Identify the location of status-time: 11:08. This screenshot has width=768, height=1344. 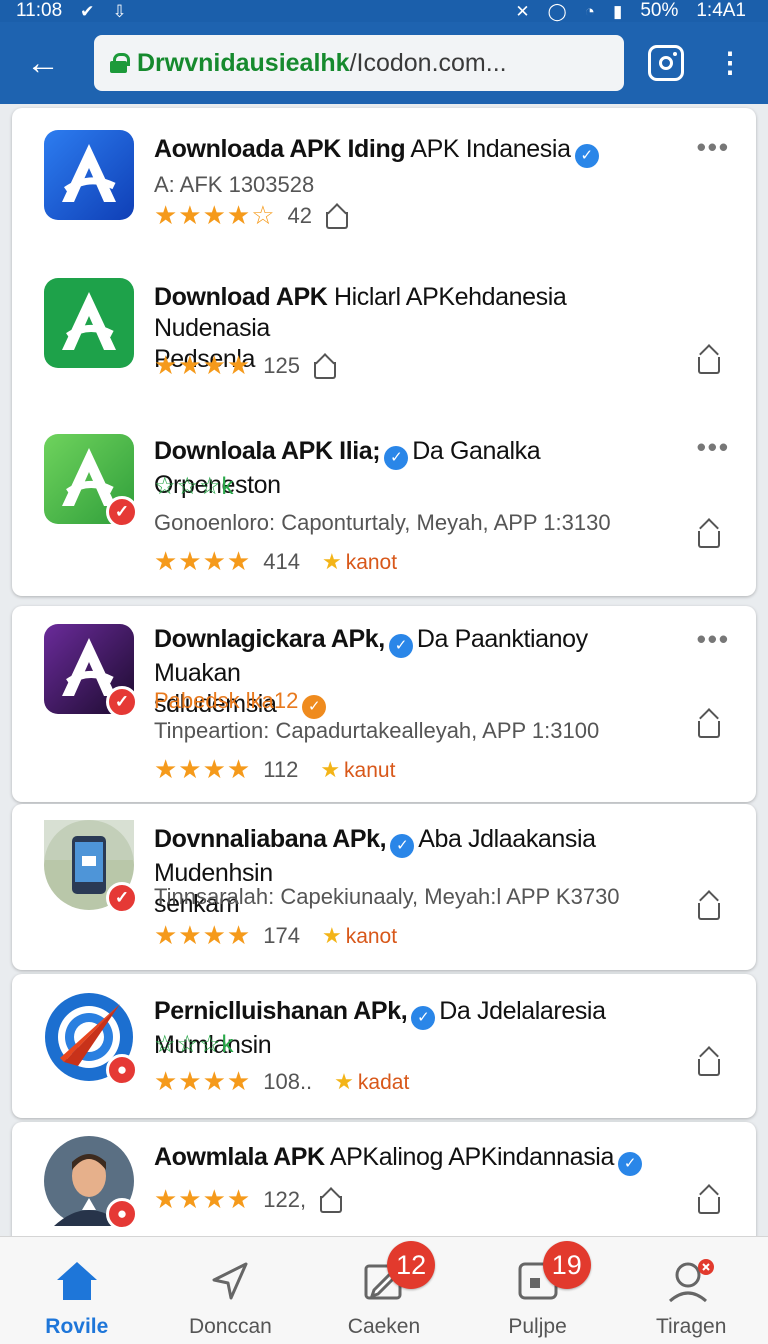
(39, 10).